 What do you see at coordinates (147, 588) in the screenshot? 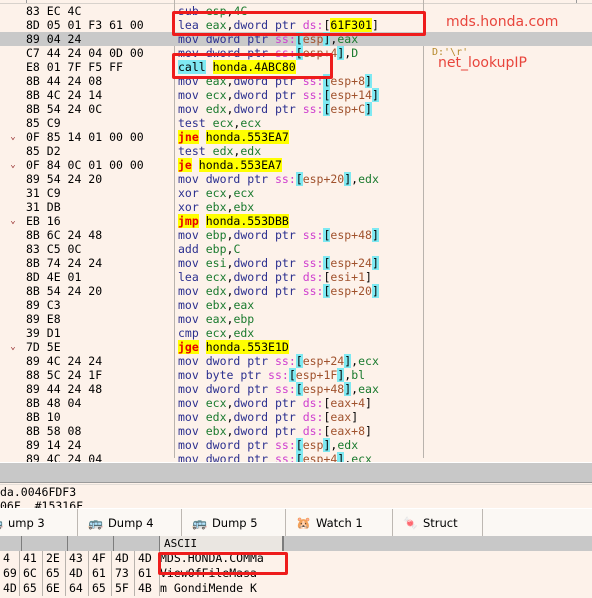
I see `hex-byte: 4B` at bounding box center [147, 588].